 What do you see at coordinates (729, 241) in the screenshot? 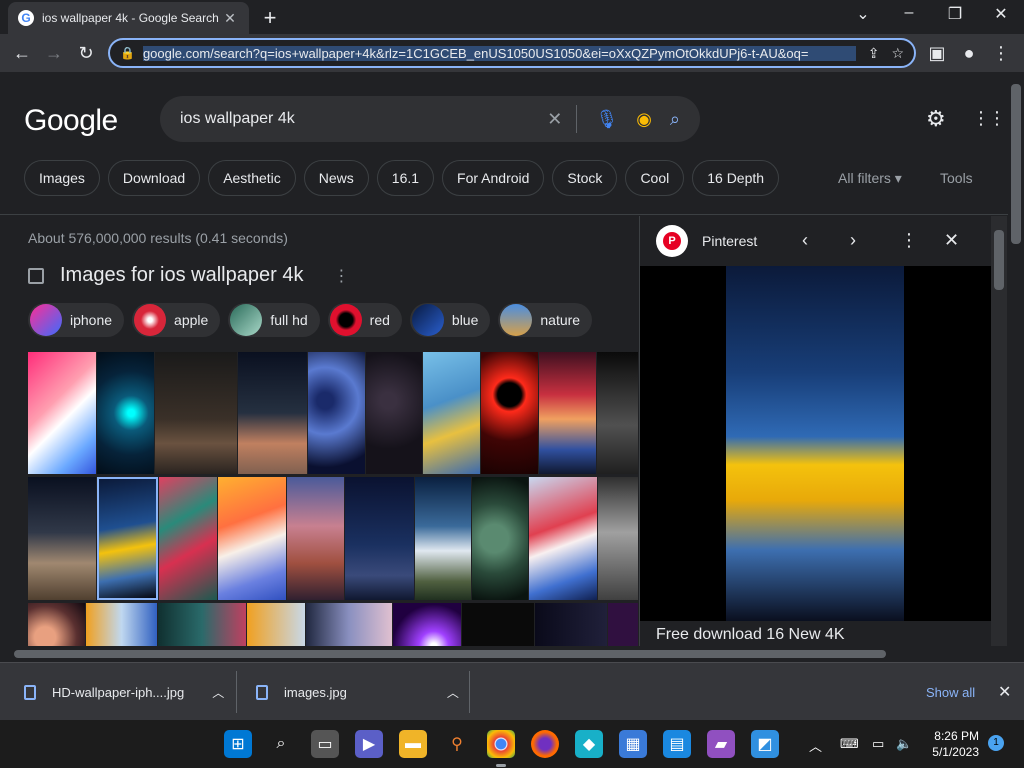
I see `preview-source: Pinterest` at bounding box center [729, 241].